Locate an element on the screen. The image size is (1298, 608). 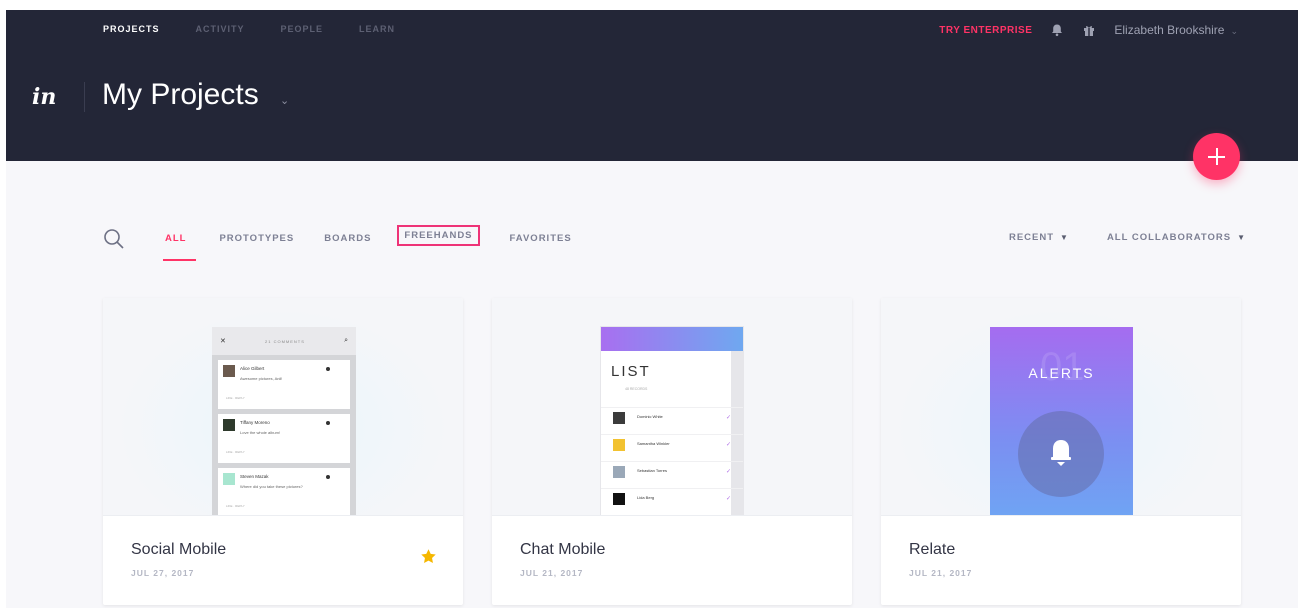
project-name: Social Mobile is located at coordinates (178, 550).